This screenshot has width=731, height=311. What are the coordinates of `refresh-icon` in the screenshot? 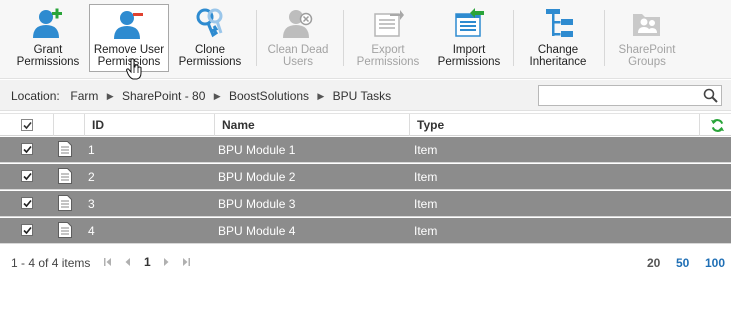 It's located at (717, 125).